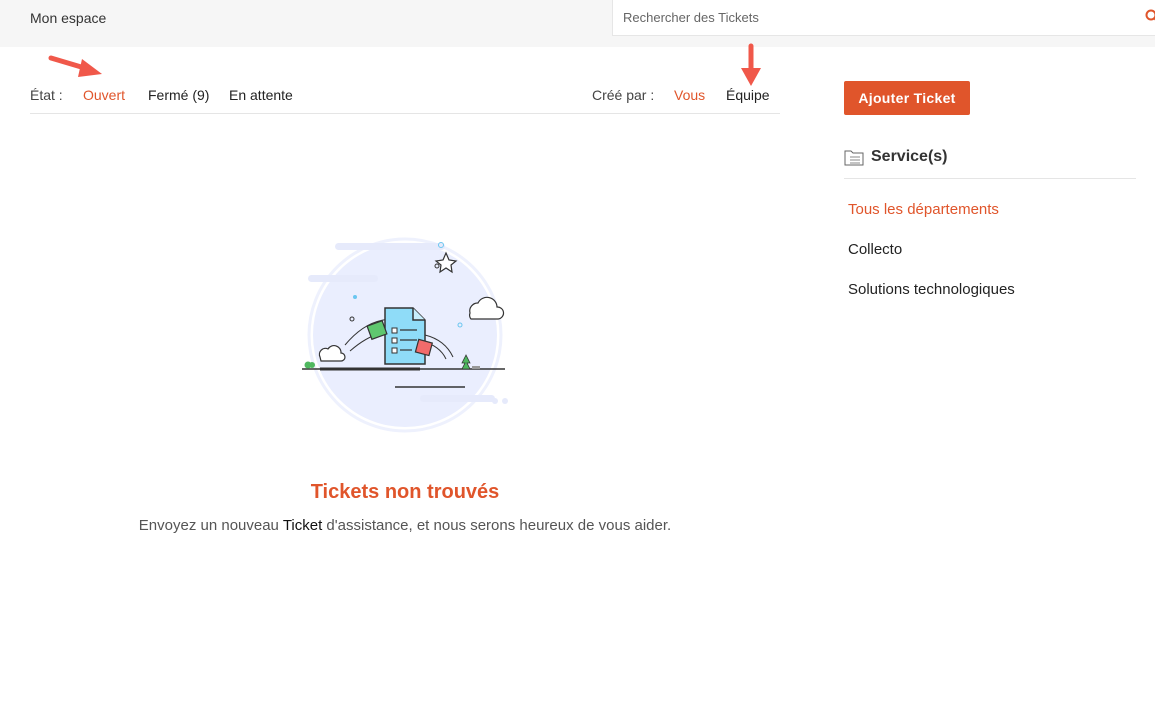 The height and width of the screenshot is (717, 1155). What do you see at coordinates (104, 95) in the screenshot?
I see `filter-open: Ouvert` at bounding box center [104, 95].